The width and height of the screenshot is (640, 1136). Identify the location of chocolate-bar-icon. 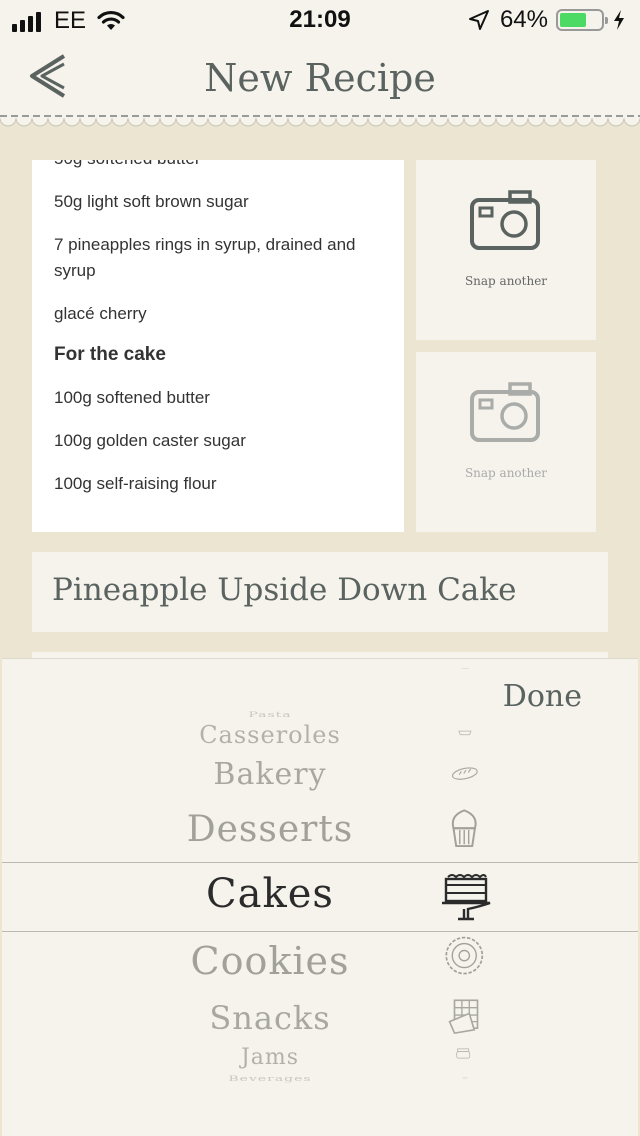
(463, 1017).